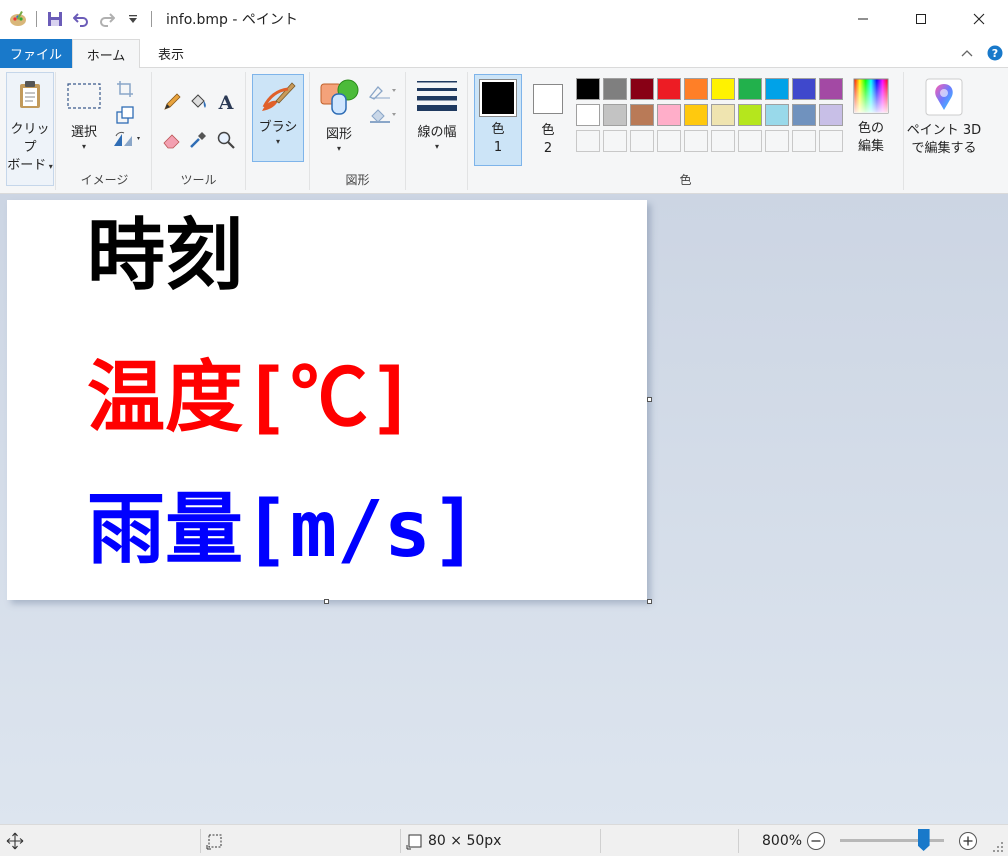  What do you see at coordinates (383, 115) in the screenshot?
I see `fill-icon` at bounding box center [383, 115].